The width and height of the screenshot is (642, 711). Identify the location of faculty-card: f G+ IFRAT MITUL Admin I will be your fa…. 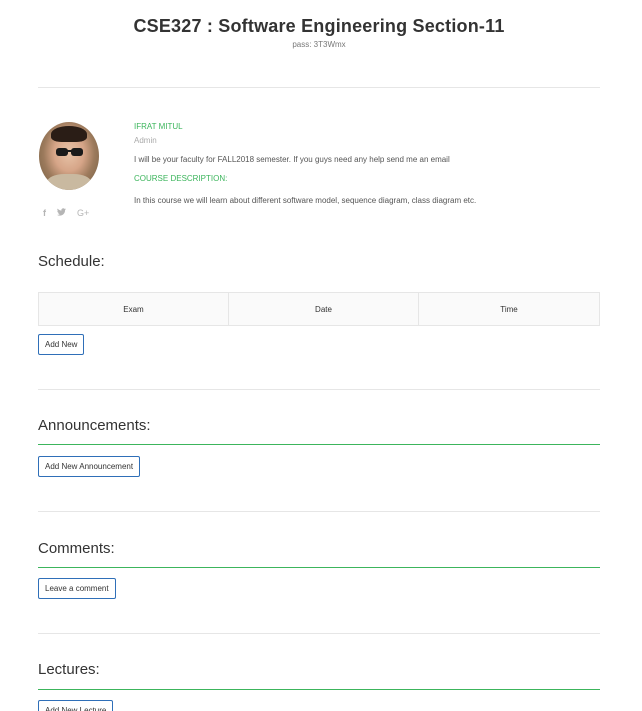
(319, 172).